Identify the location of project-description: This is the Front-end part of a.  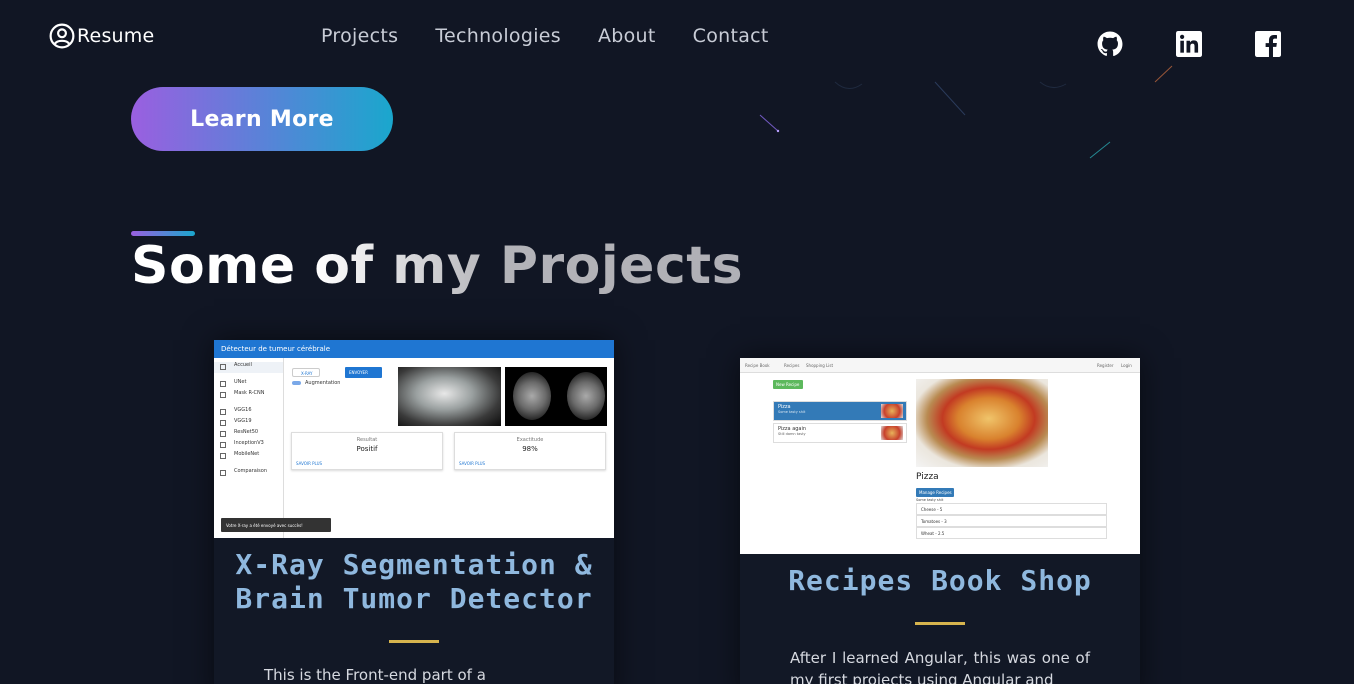
(375, 675).